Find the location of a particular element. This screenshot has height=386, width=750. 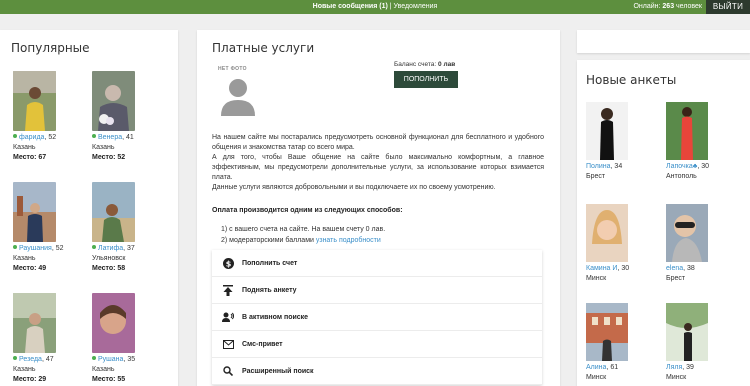

person-age: , 38 is located at coordinates (689, 268).